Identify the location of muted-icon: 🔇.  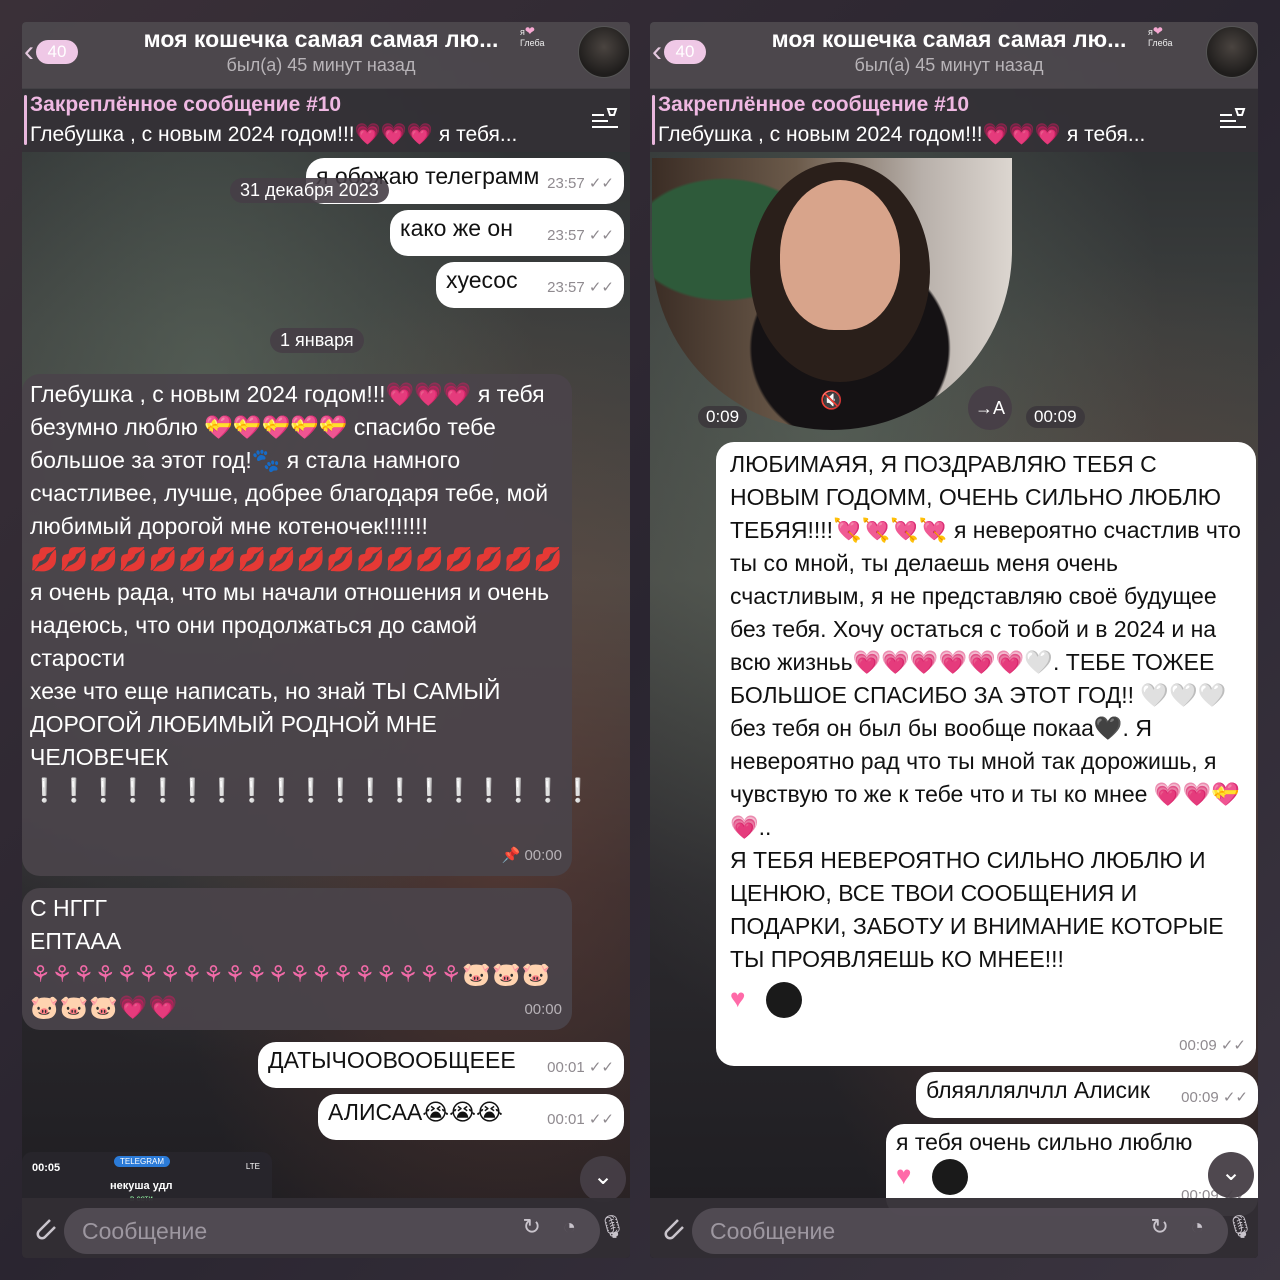
(831, 400).